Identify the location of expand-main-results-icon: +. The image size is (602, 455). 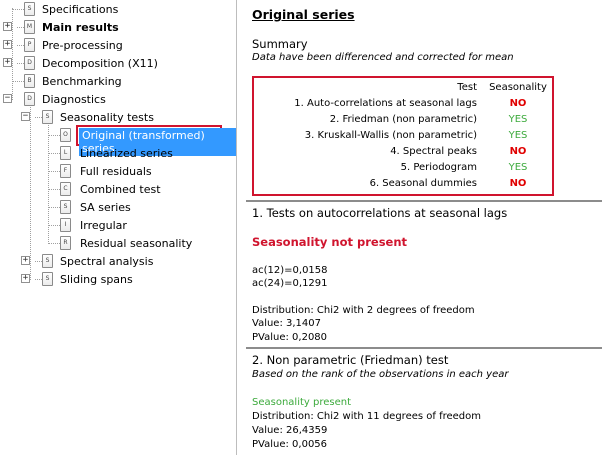
(7, 26).